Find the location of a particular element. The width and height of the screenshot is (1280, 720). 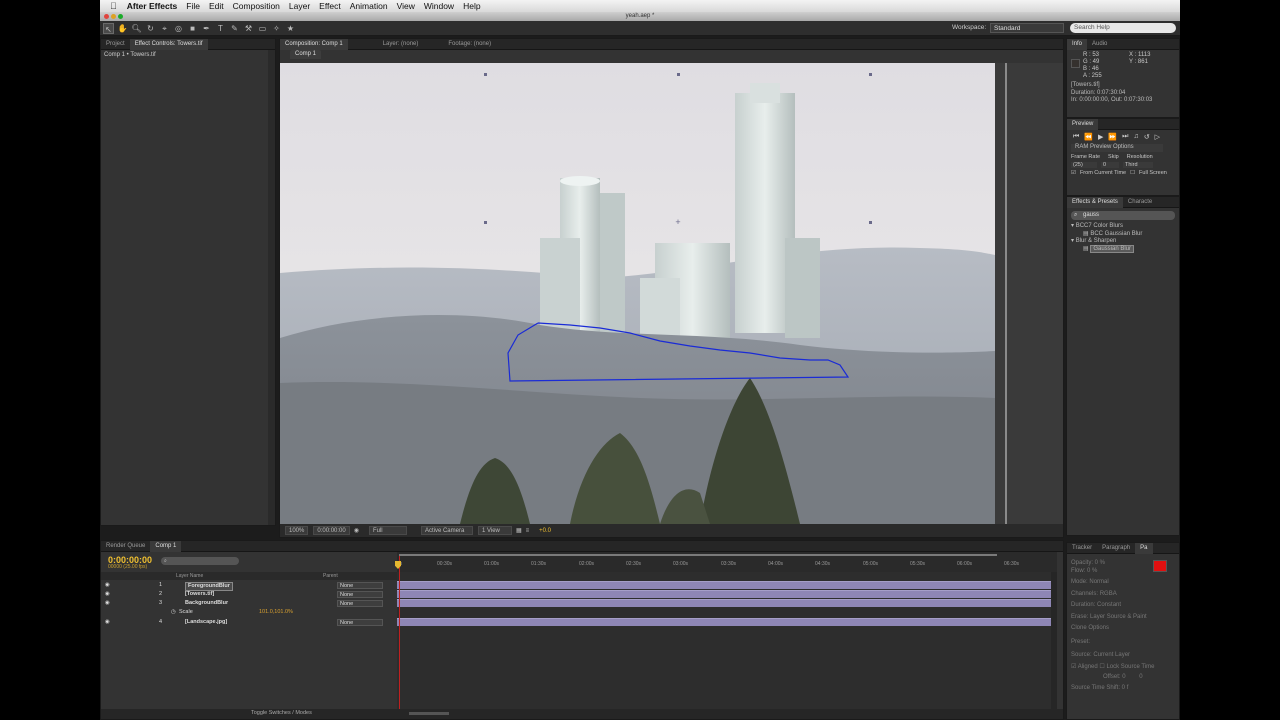

tab-effects-presets: Effects & Presets is located at coordinates (1095, 202).